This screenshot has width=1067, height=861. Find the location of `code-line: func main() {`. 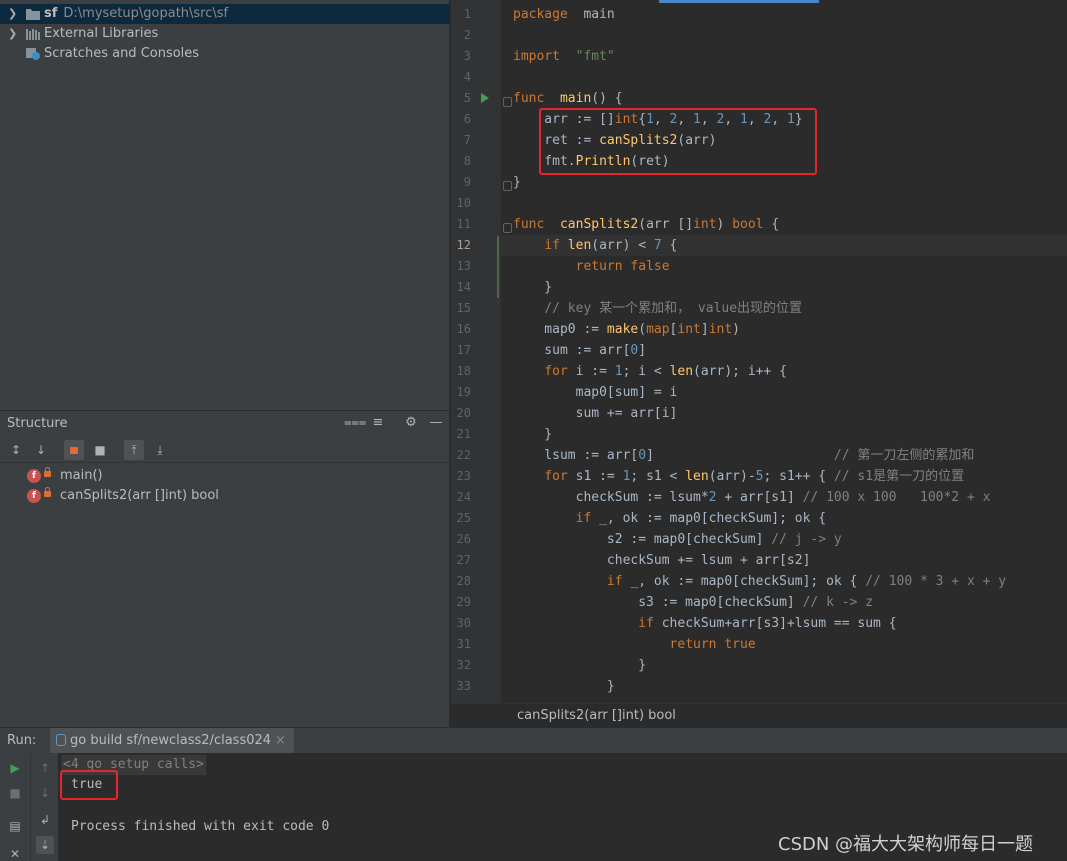

code-line: func main() { is located at coordinates (568, 98).